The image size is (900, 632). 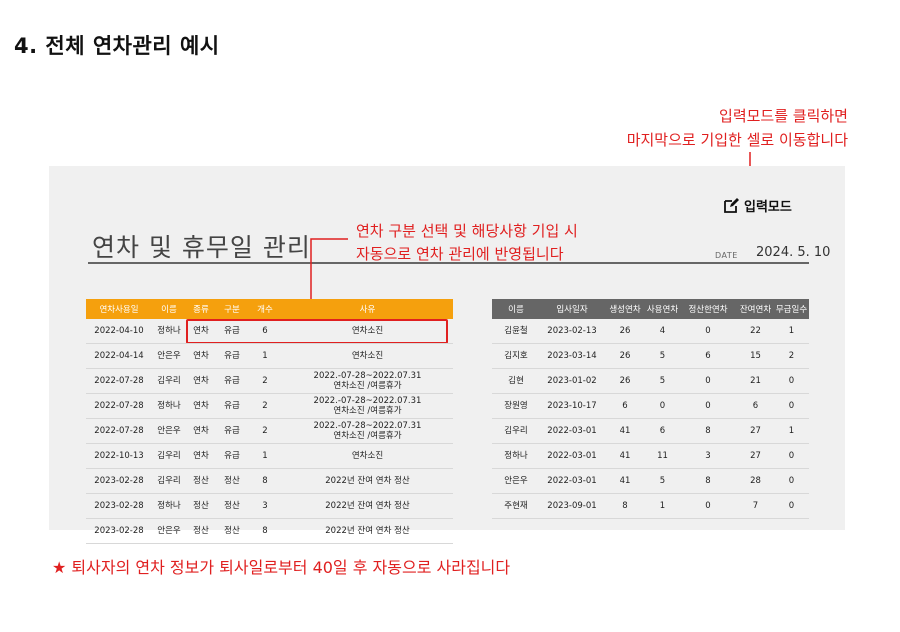 What do you see at coordinates (572, 506) in the screenshot?
I see `table-cell: 2023-09-01` at bounding box center [572, 506].